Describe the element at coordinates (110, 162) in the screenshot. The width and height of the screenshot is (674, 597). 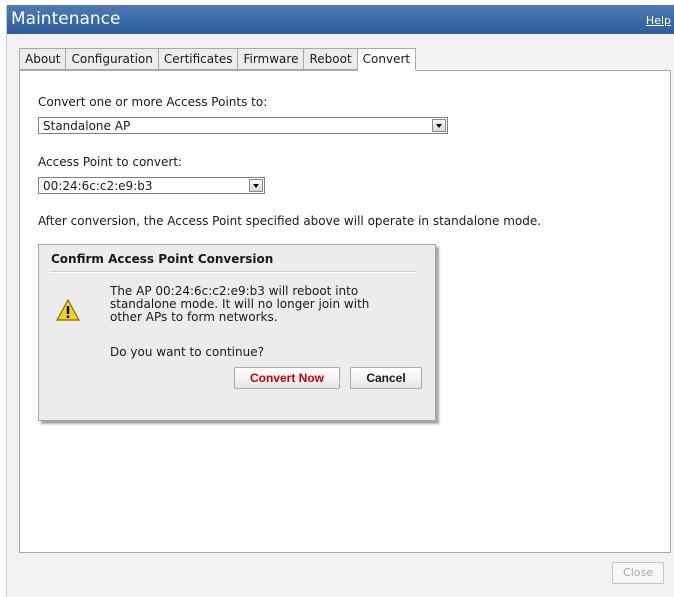
I see `access-point-label: Access Point to convert:` at that location.